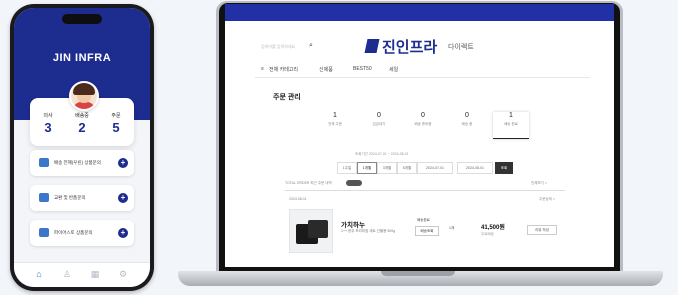  What do you see at coordinates (419, 12) in the screenshot?
I see `site-top-strip` at bounding box center [419, 12].